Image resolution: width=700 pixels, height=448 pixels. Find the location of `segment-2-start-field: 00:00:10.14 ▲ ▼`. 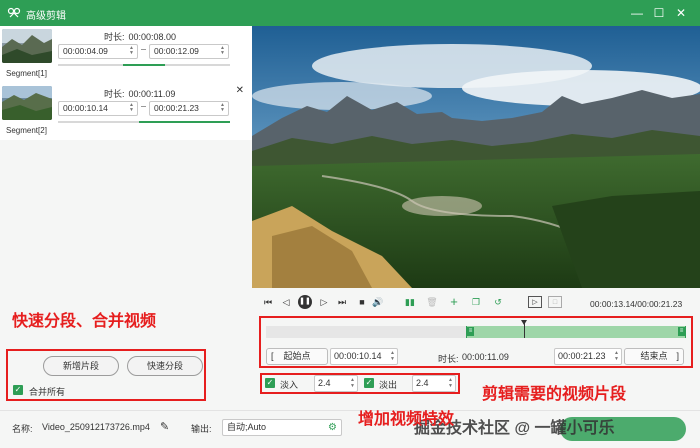

segment-2-start-field: 00:00:10.14 ▲ ▼ is located at coordinates (98, 108).